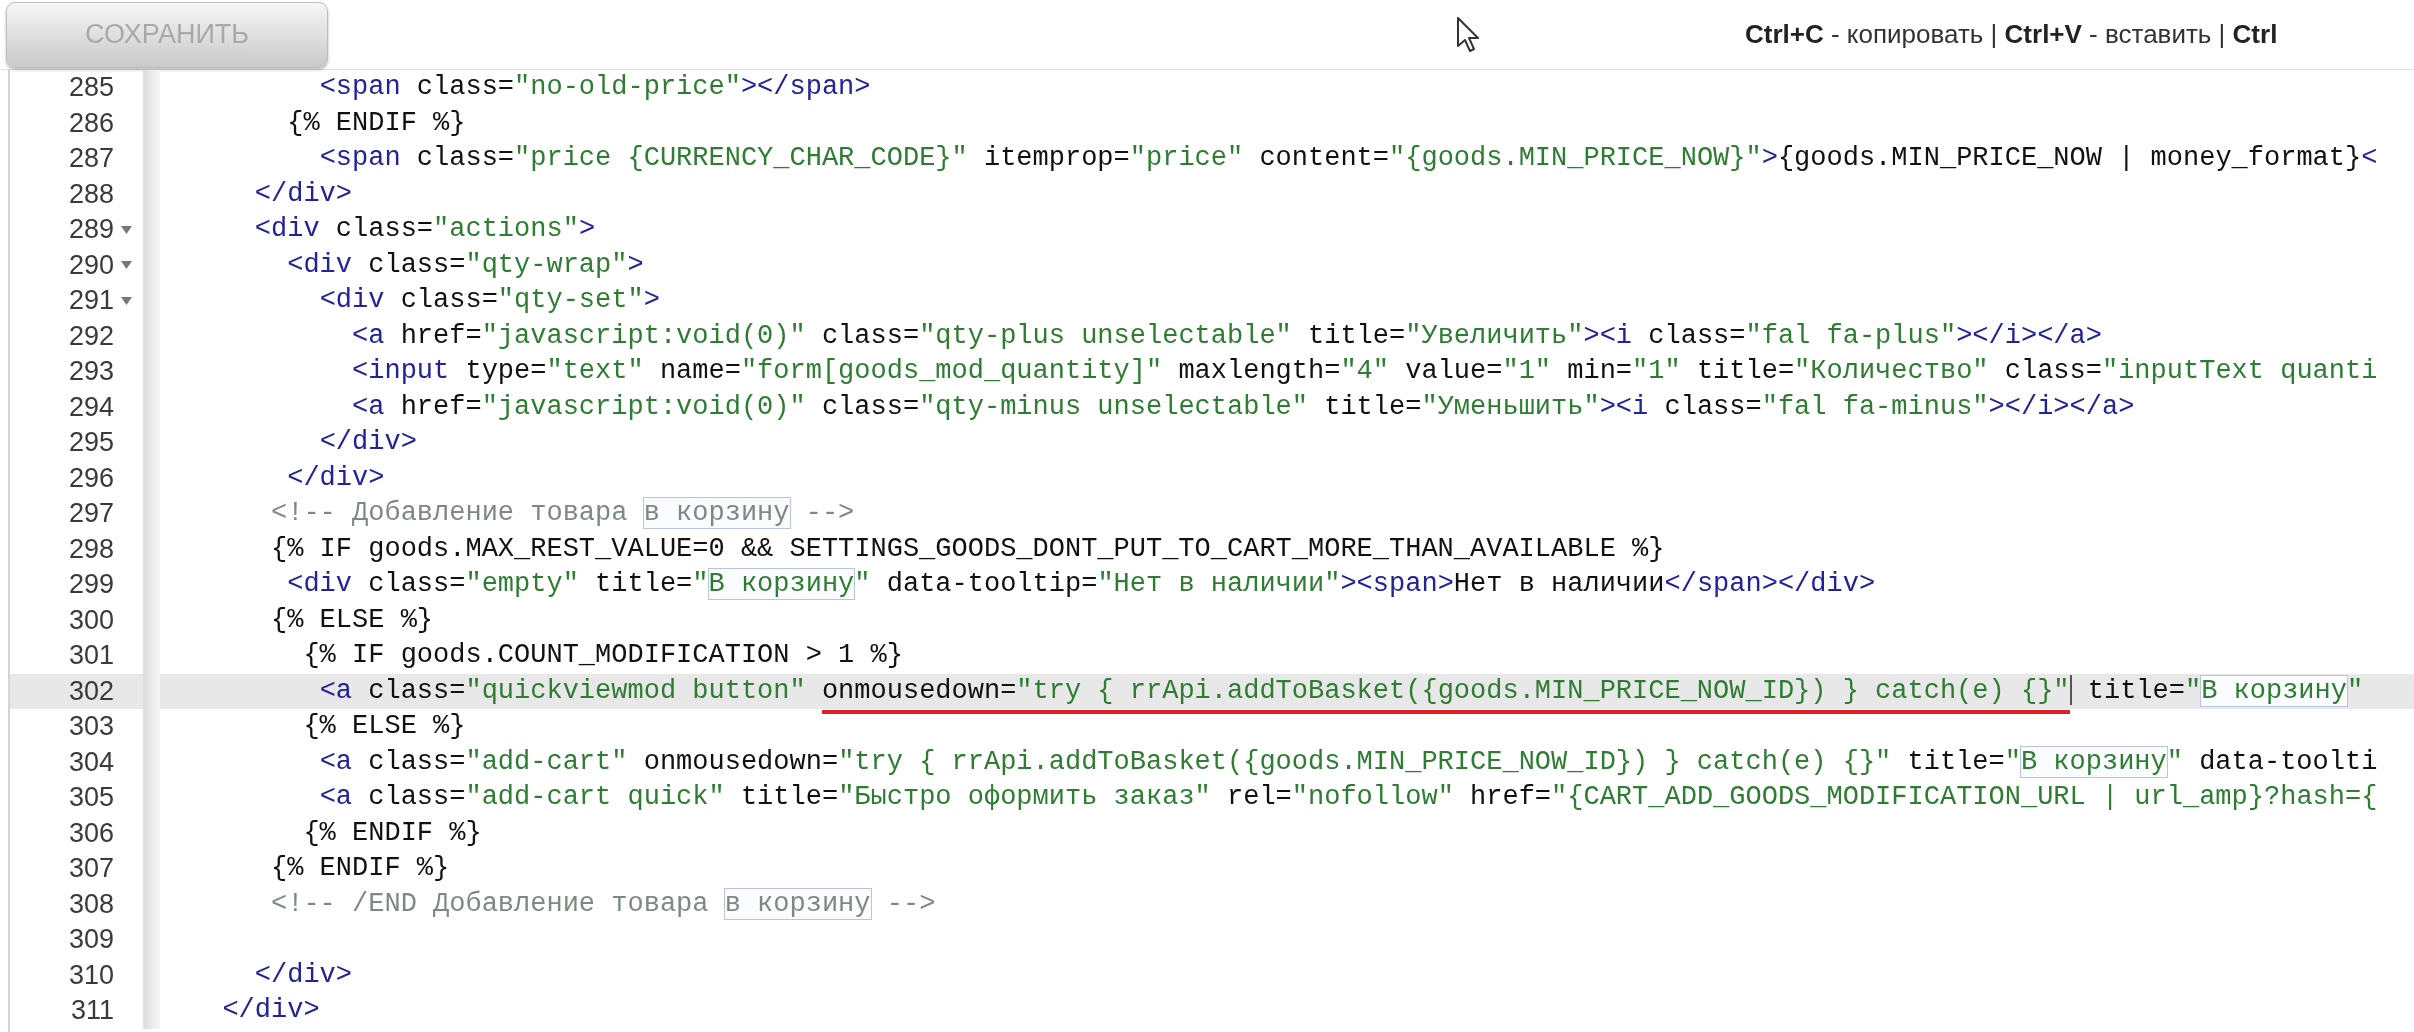 The image size is (2414, 1032). I want to click on line-number: 290, so click(91, 265).